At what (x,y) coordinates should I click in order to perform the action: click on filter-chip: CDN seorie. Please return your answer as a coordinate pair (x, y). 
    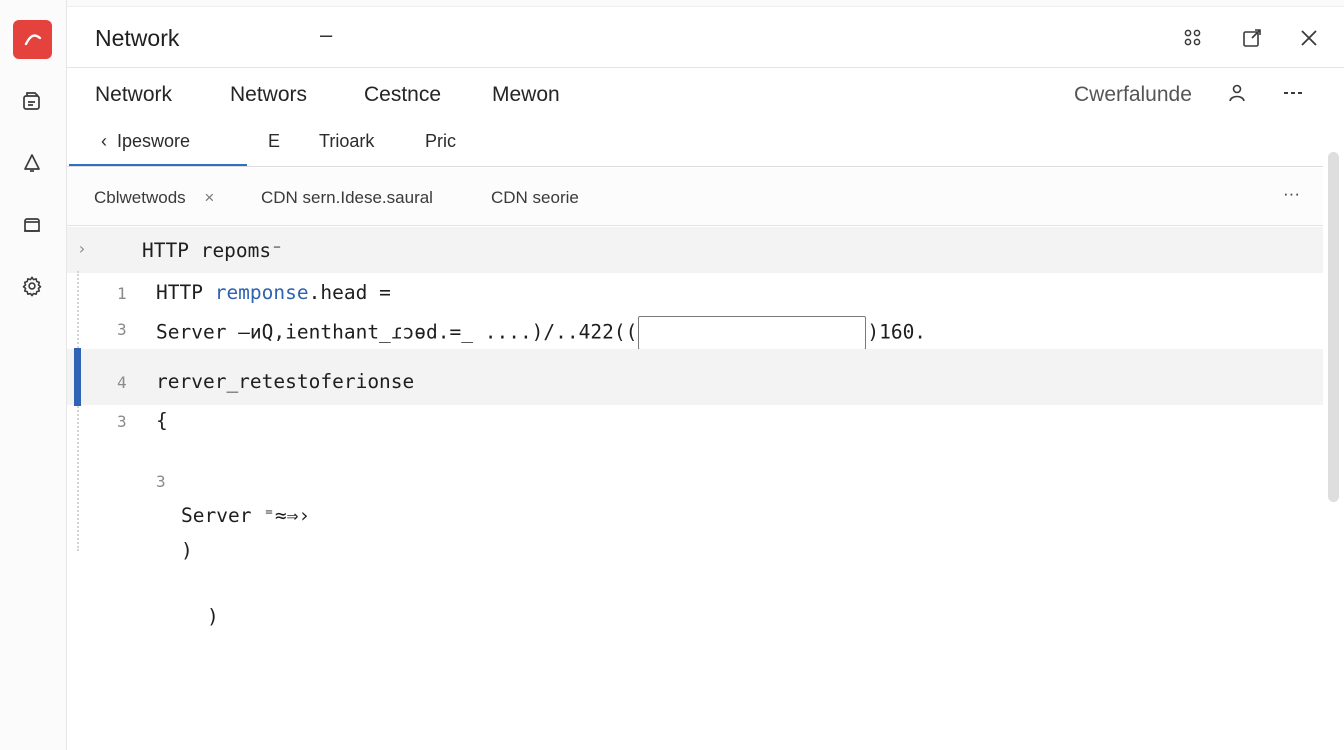
    Looking at the image, I should click on (535, 198).